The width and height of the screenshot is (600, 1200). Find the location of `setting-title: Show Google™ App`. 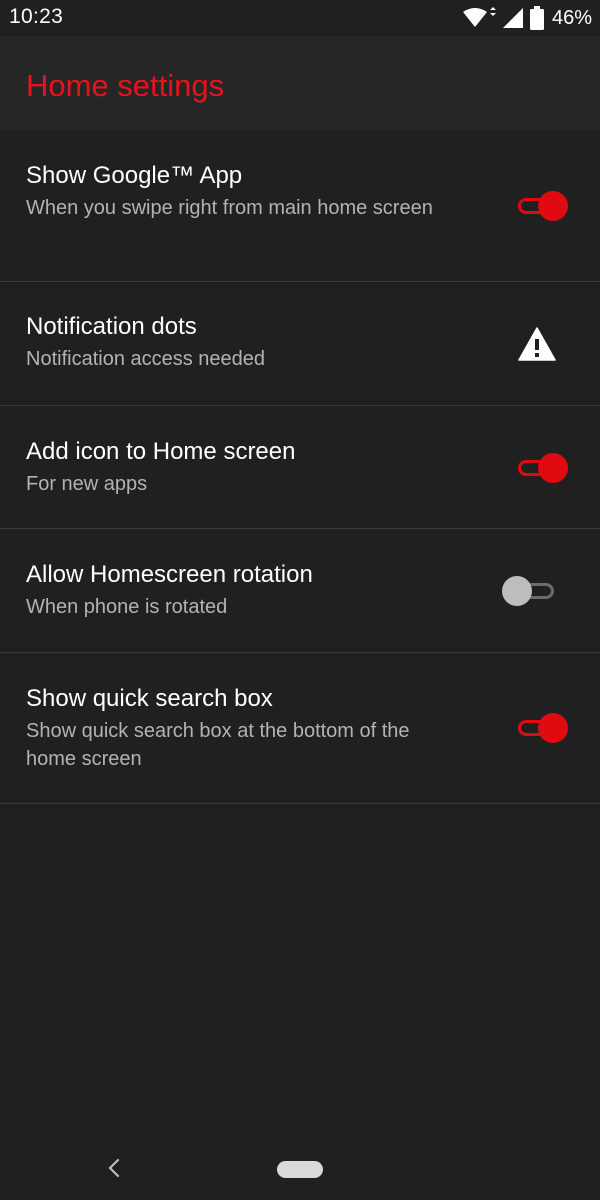

setting-title: Show Google™ App is located at coordinates (134, 175).